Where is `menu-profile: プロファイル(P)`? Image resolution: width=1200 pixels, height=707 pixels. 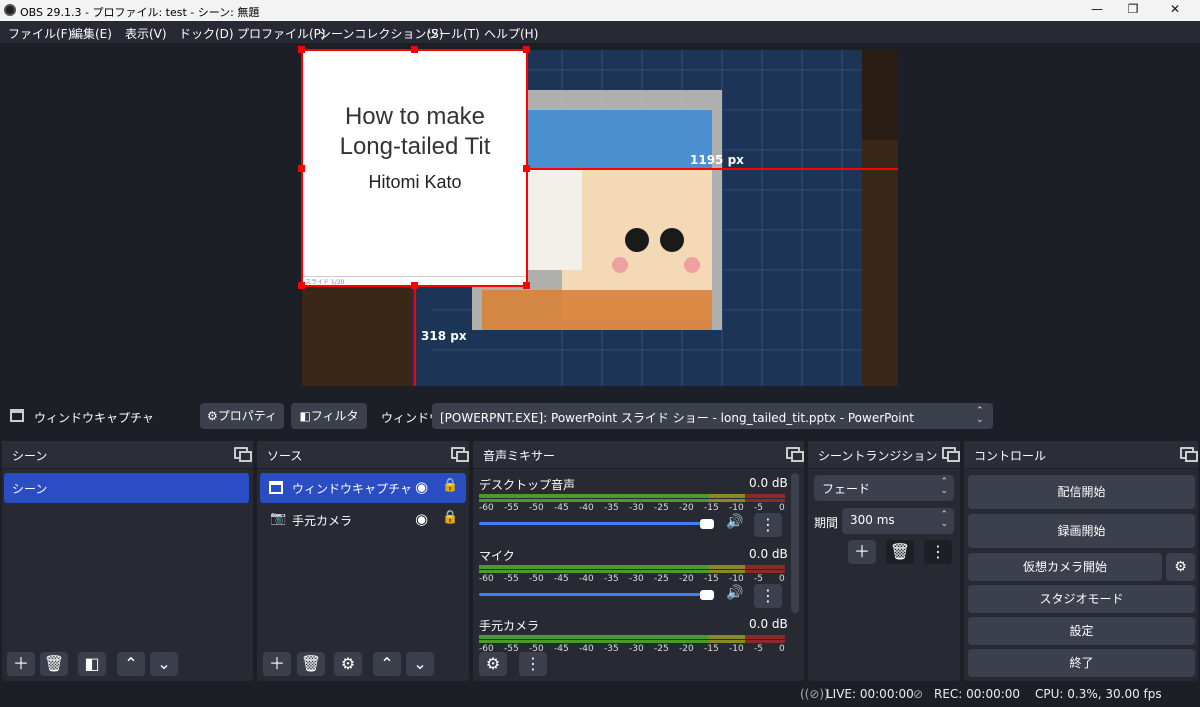 menu-profile: プロファイル(P) is located at coordinates (281, 33).